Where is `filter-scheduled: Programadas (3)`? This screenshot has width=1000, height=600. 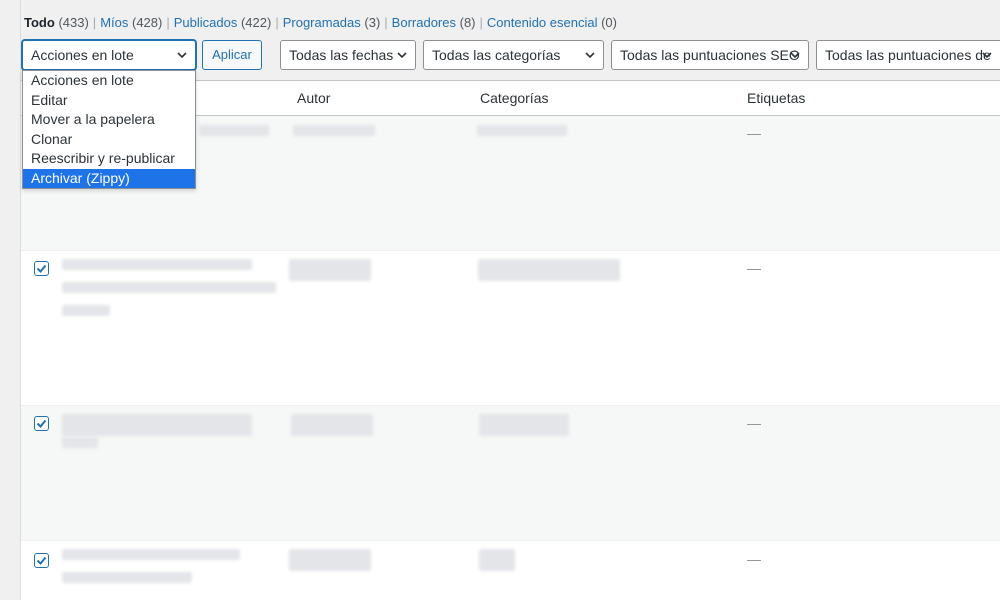 filter-scheduled: Programadas (3) is located at coordinates (332, 23).